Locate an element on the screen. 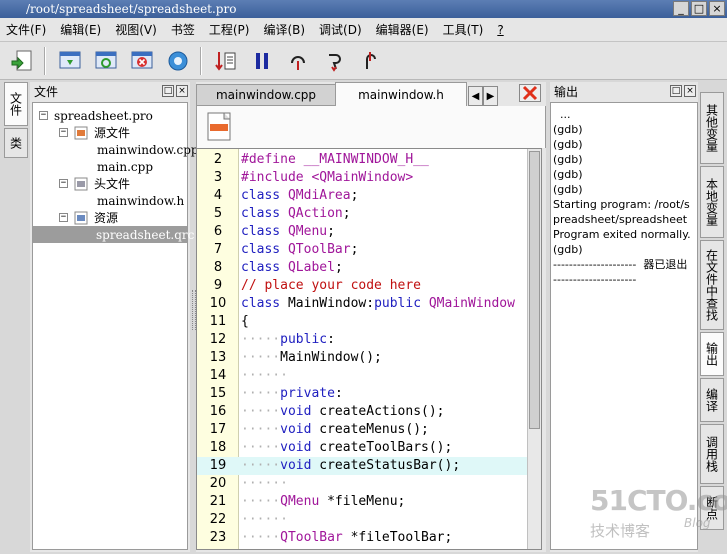  code-line: 3 #include <QMainWindow> is located at coordinates (362, 178).